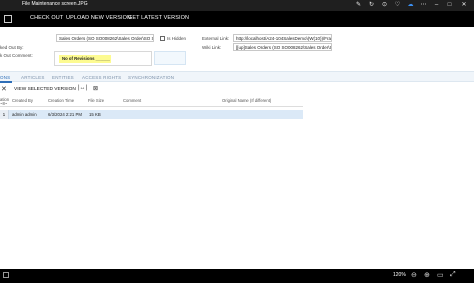 This screenshot has height=283, width=474. Describe the element at coordinates (46, 18) in the screenshot. I see `check-out-button: CHECK OUT` at that location.